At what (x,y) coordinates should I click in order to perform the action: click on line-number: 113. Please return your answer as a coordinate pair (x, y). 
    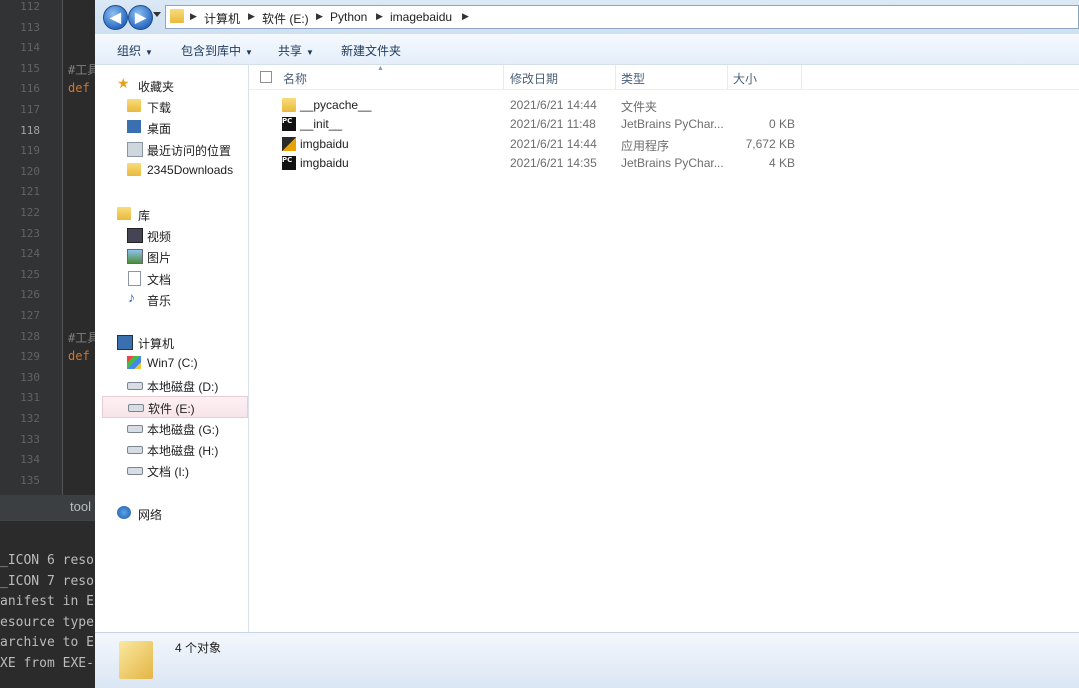
    Looking at the image, I should click on (30, 27).